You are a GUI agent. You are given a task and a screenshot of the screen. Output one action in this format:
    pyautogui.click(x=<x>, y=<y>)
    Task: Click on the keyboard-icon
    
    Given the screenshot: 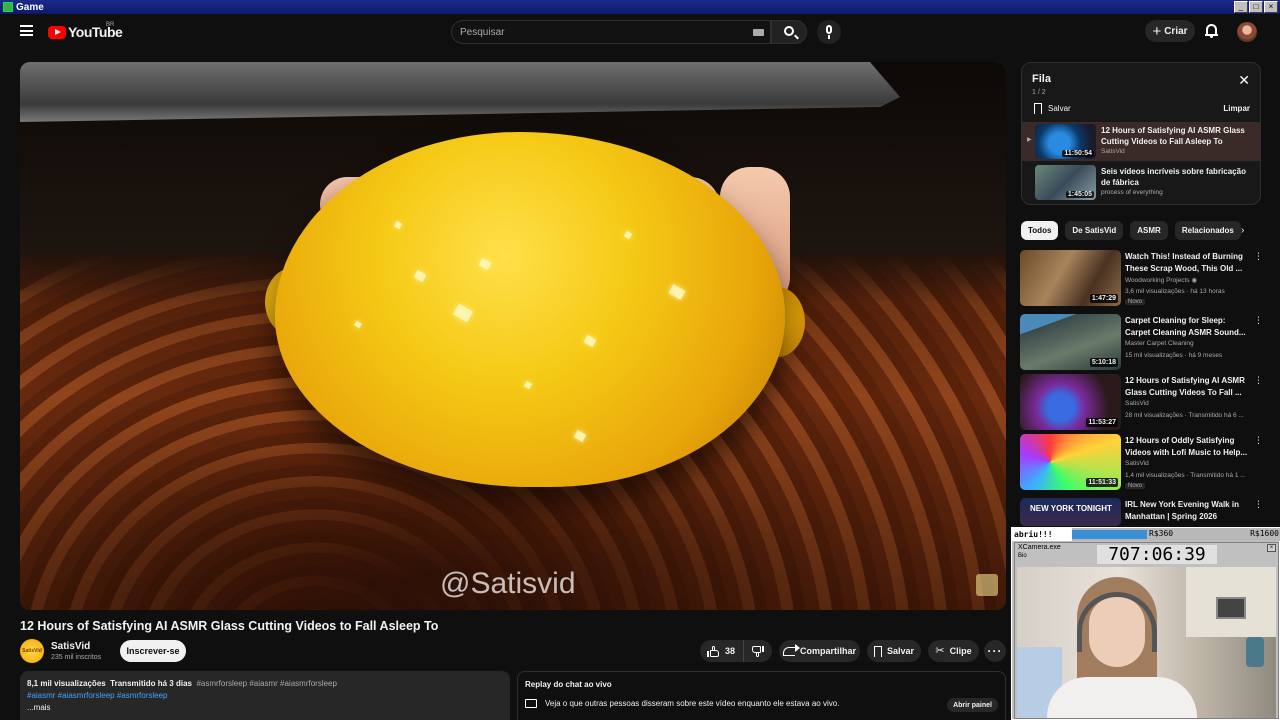 What is the action you would take?
    pyautogui.click(x=758, y=32)
    